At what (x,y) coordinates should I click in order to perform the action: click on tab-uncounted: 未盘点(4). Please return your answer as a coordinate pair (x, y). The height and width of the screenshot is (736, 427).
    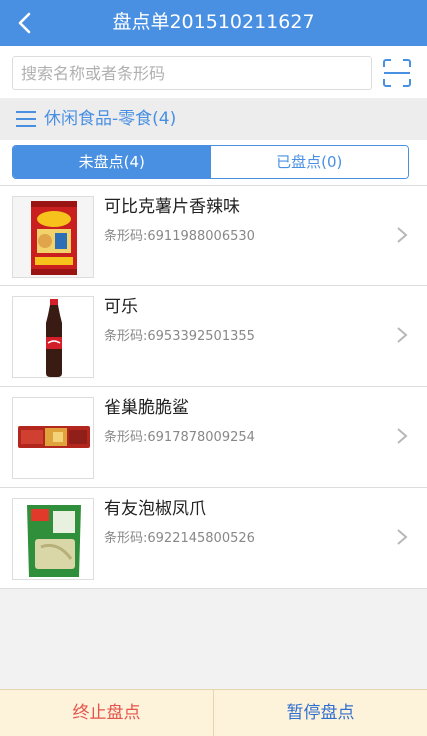
    Looking at the image, I should click on (112, 162).